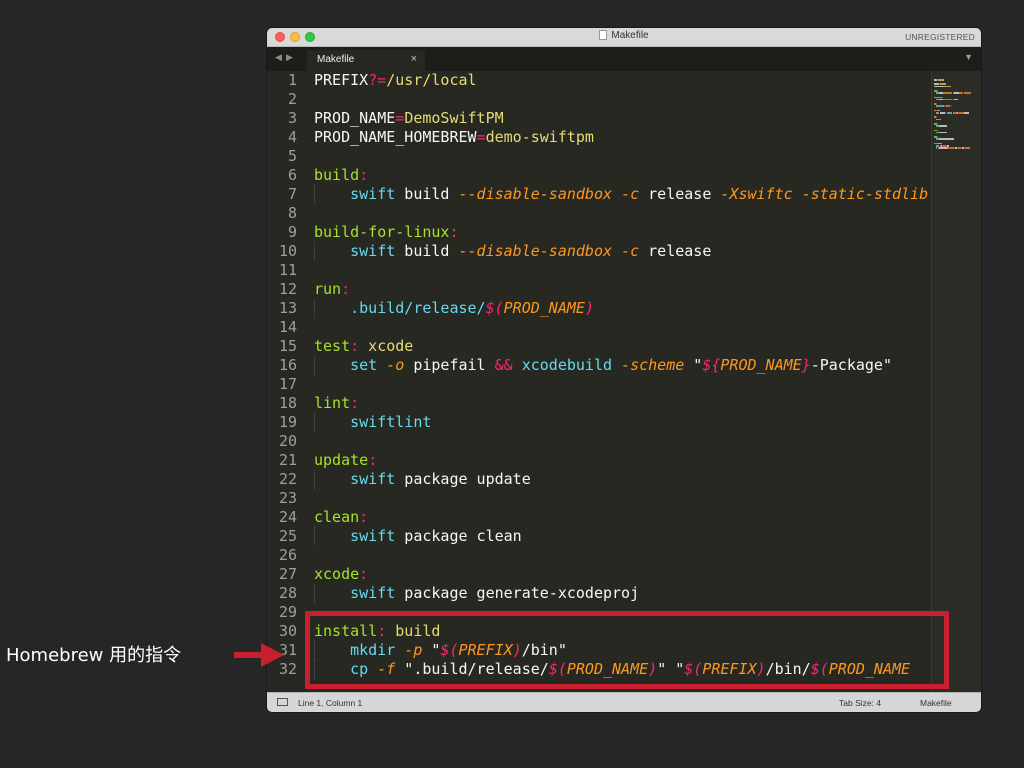 The image size is (1024, 768). What do you see at coordinates (539, 137) in the screenshot?
I see `code-token: demo-swiftpm` at bounding box center [539, 137].